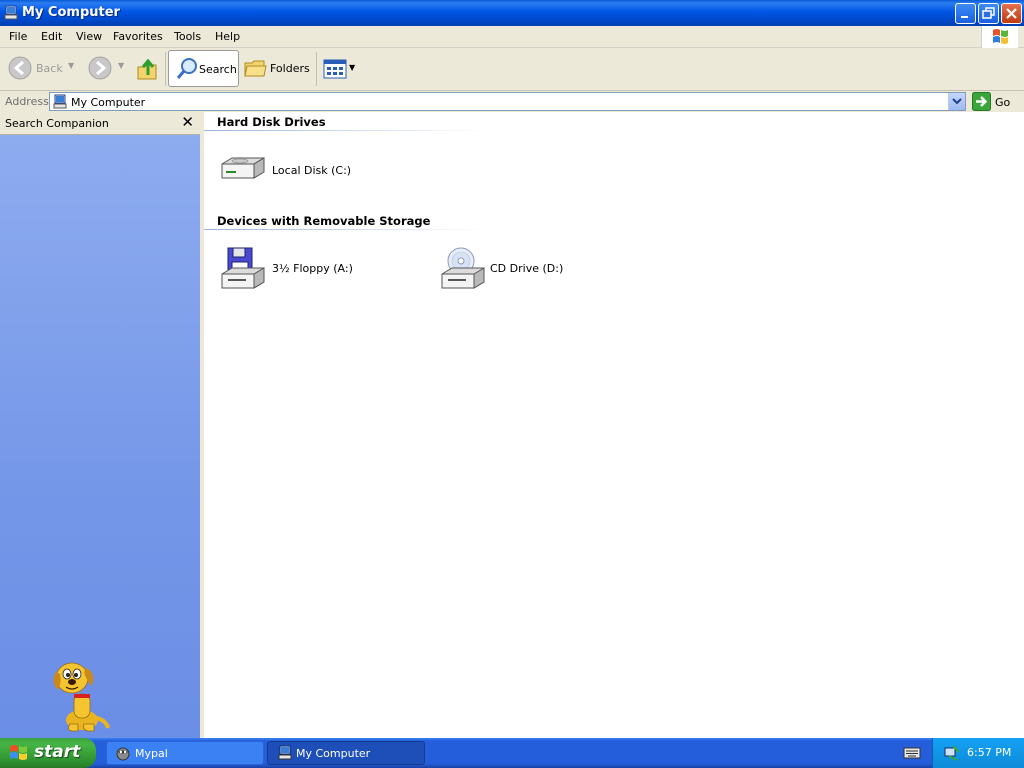 This screenshot has height=768, width=1024. I want to click on drive-label: Local Disk (C:), so click(312, 170).